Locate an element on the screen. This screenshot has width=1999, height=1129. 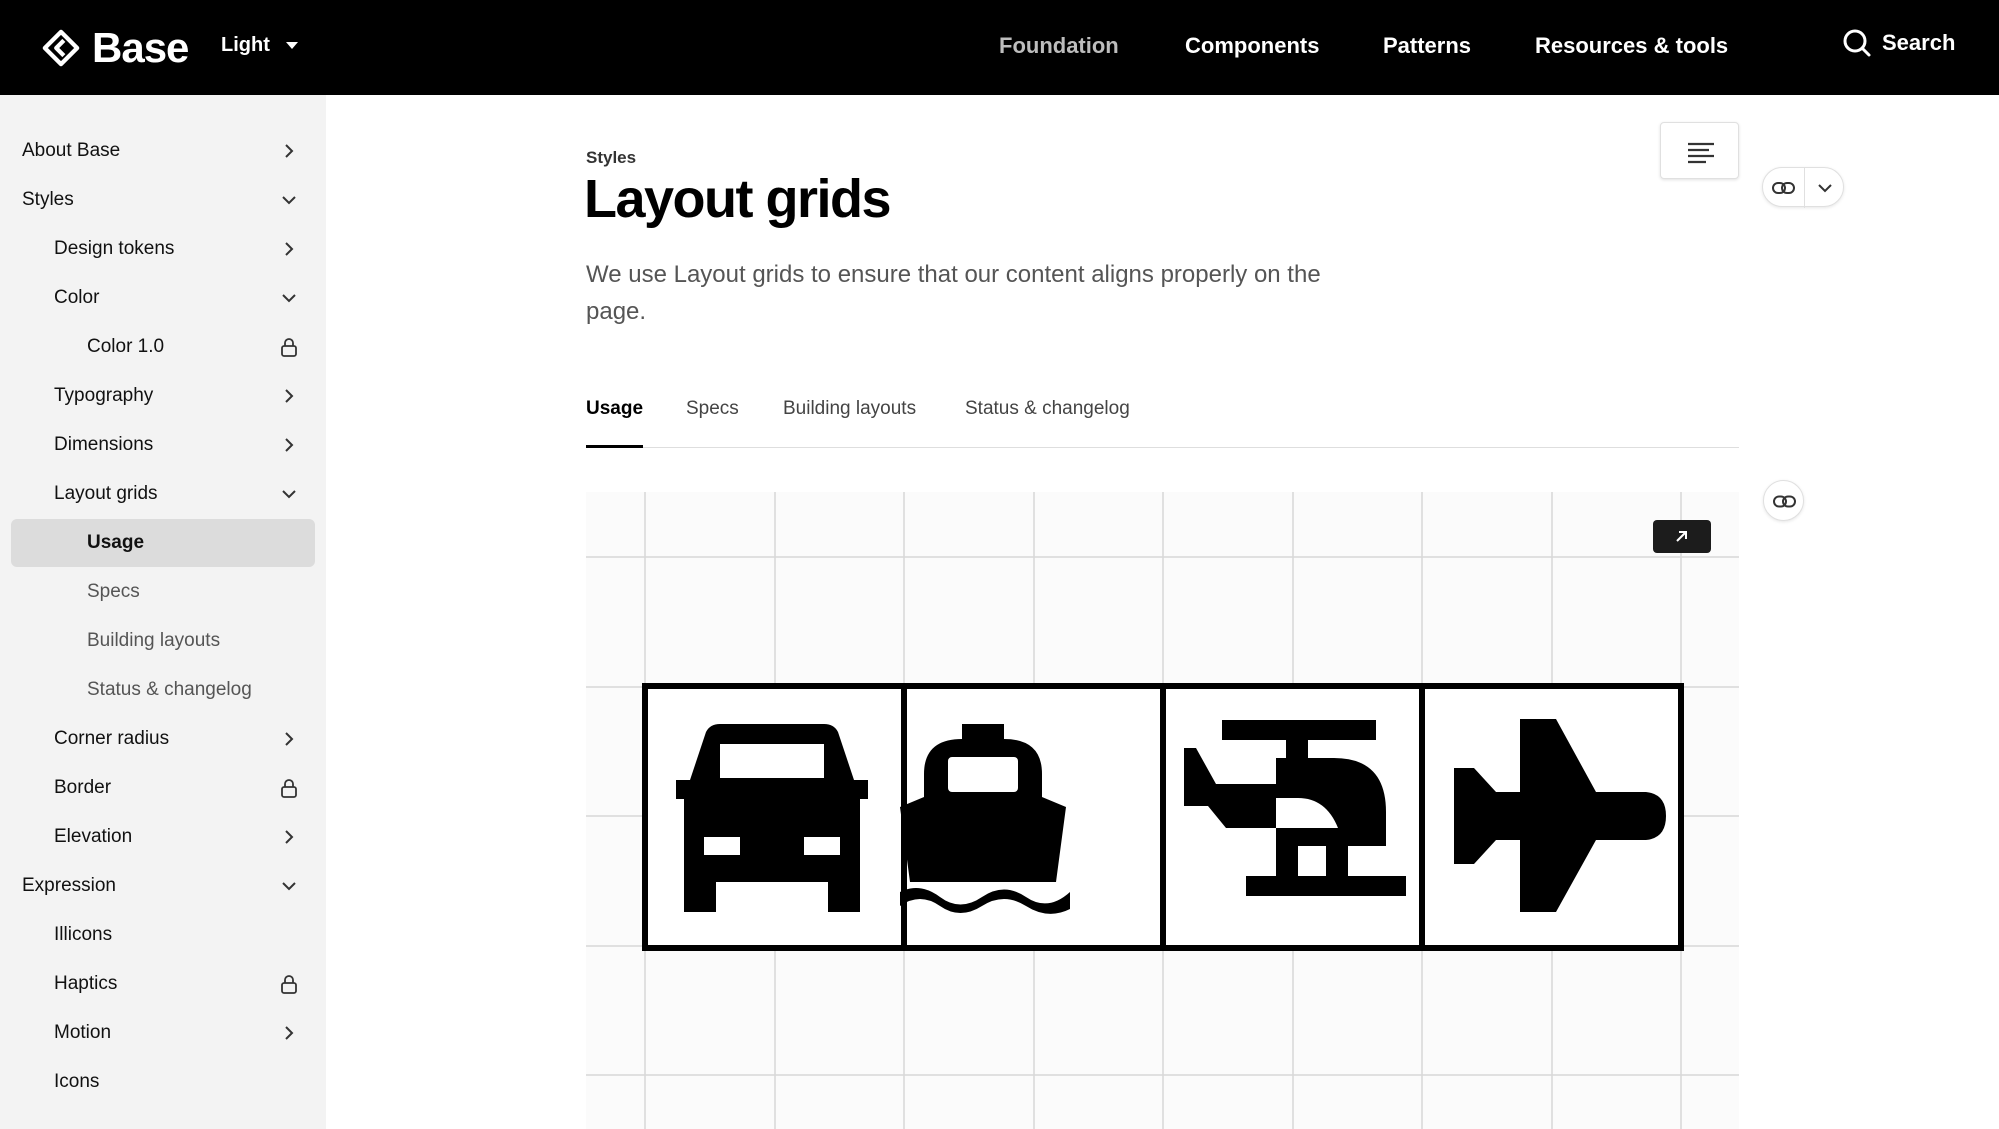
copy-link-button is located at coordinates (1783, 188).